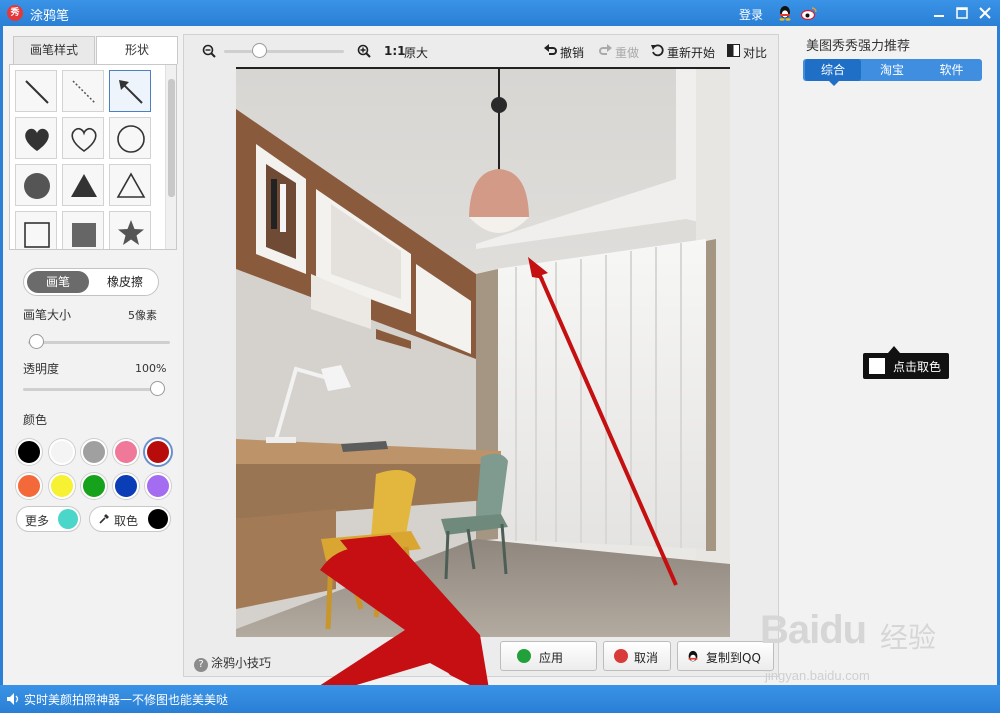  What do you see at coordinates (395, 51) in the screenshot?
I see `zoom-ratio: 1:1` at bounding box center [395, 51].